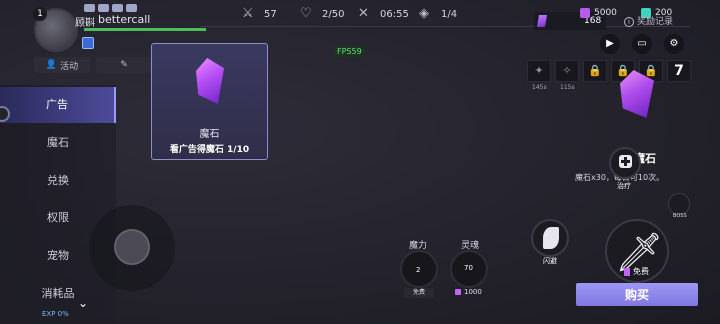 The height and width of the screenshot is (324, 720). I want to click on skill-icon: ✦, so click(539, 70).